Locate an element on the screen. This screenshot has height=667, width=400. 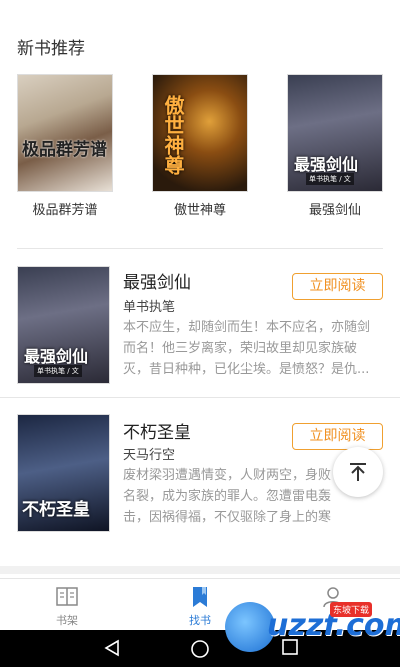
book-cover-2: 傲世神尊 is located at coordinates (200, 133).